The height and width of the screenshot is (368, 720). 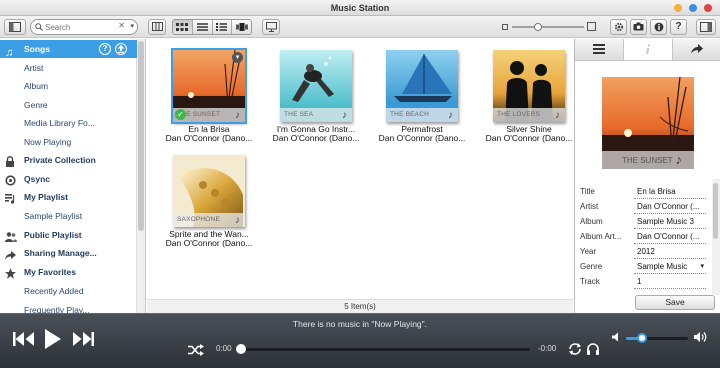 What do you see at coordinates (657, 338) in the screenshot?
I see `volume-slider` at bounding box center [657, 338].